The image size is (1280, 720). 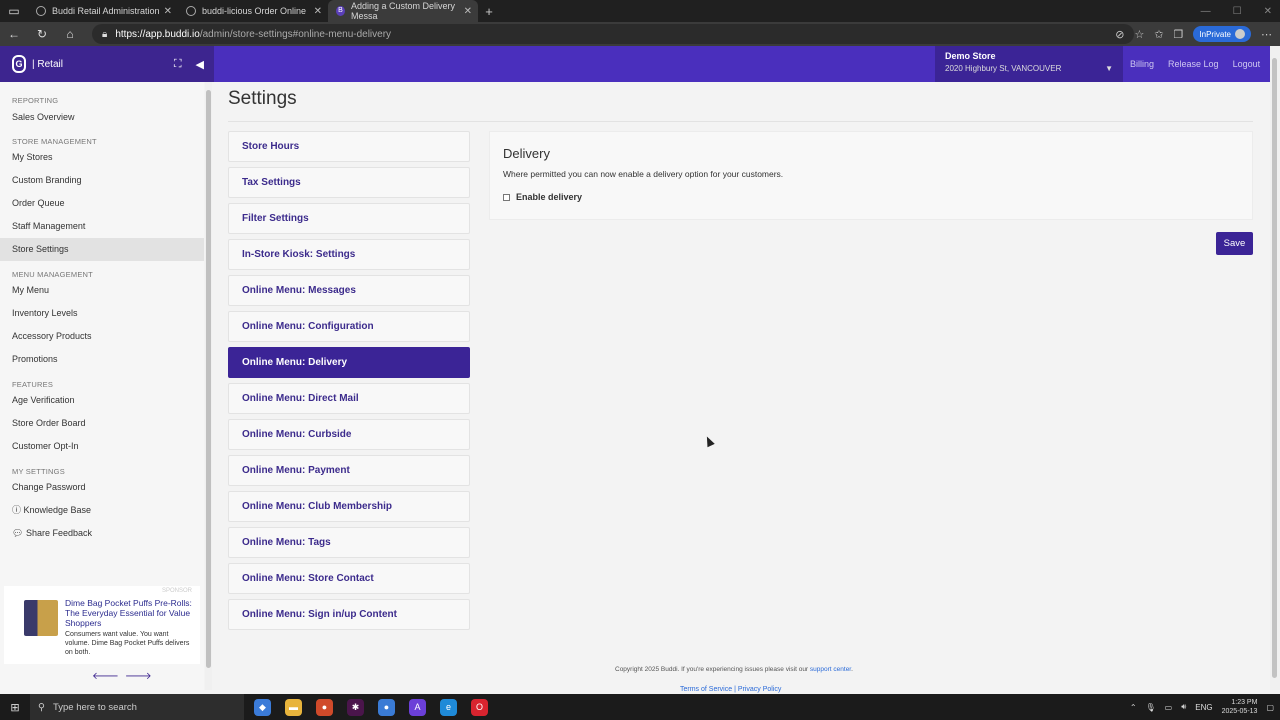 I want to click on settings-menu-store-hours: Store Hours, so click(x=349, y=146).